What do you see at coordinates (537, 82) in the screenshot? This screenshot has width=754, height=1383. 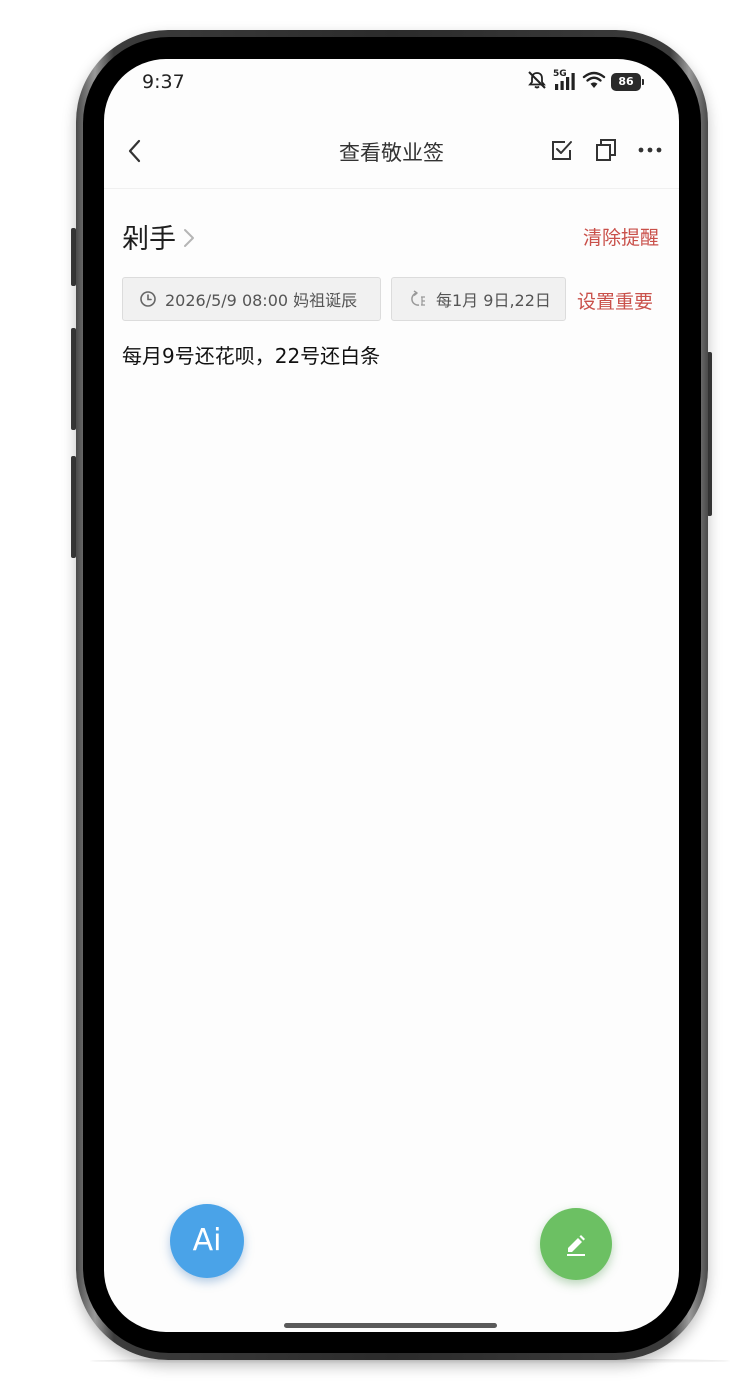 I see `mute-icon` at bounding box center [537, 82].